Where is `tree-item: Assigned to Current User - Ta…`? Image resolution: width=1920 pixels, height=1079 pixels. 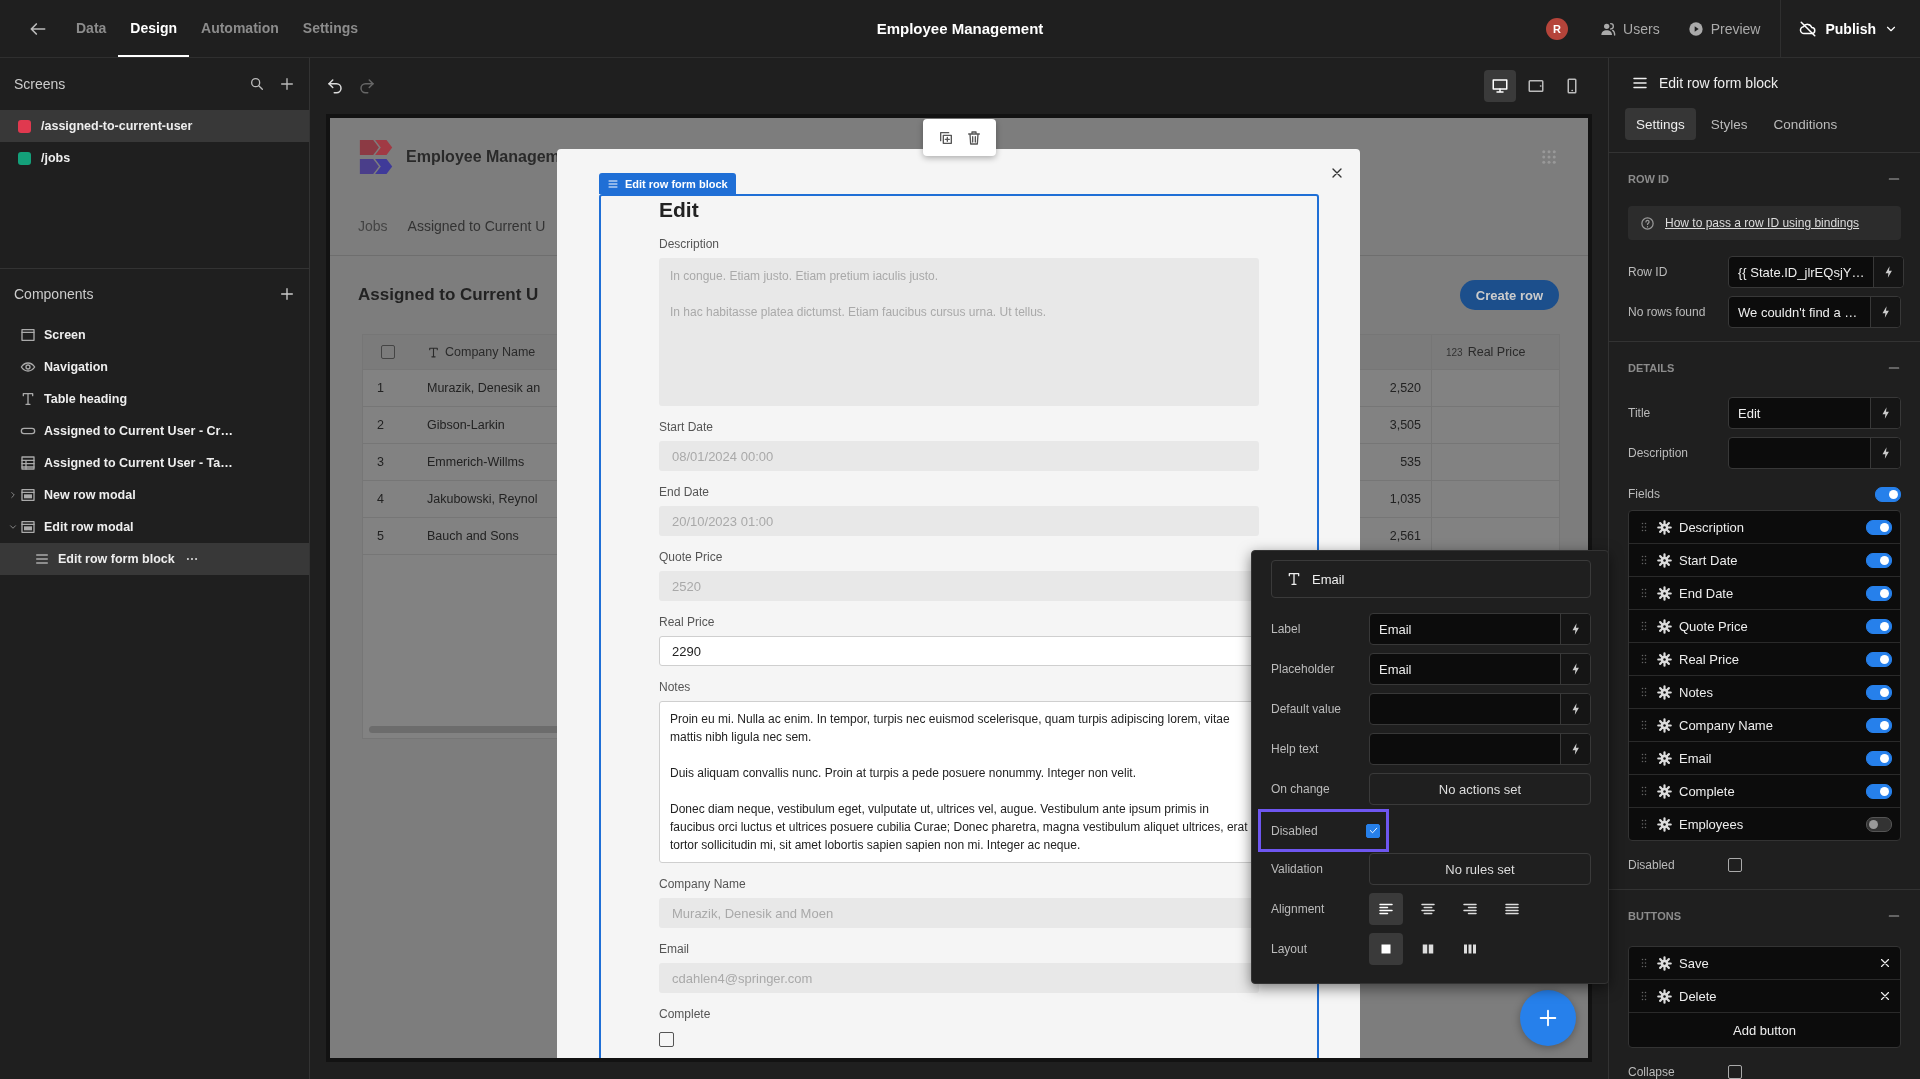 tree-item: Assigned to Current User - Ta… is located at coordinates (154, 463).